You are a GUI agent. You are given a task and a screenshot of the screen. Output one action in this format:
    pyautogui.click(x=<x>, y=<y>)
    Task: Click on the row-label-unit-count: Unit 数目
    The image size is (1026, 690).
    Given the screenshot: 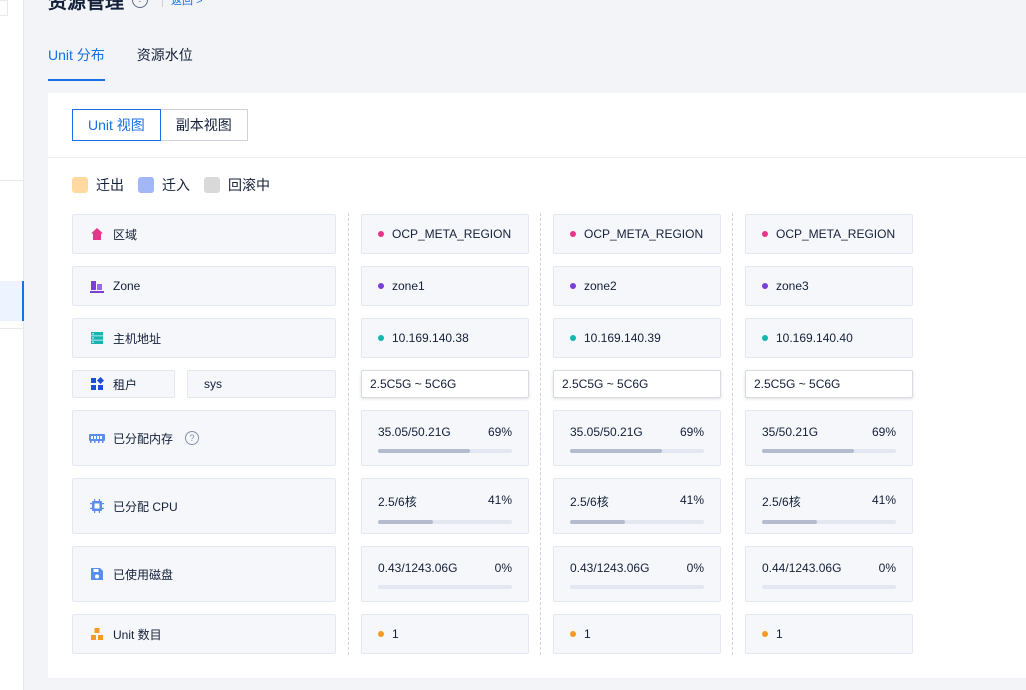 What is the action you would take?
    pyautogui.click(x=204, y=634)
    